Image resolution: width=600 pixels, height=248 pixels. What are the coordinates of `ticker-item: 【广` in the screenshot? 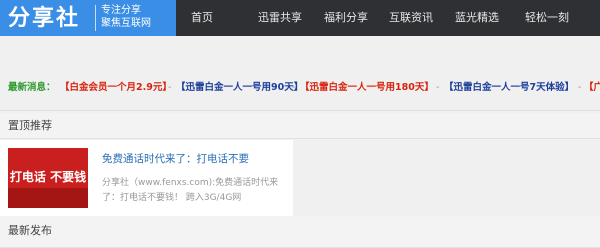 It's located at (592, 88).